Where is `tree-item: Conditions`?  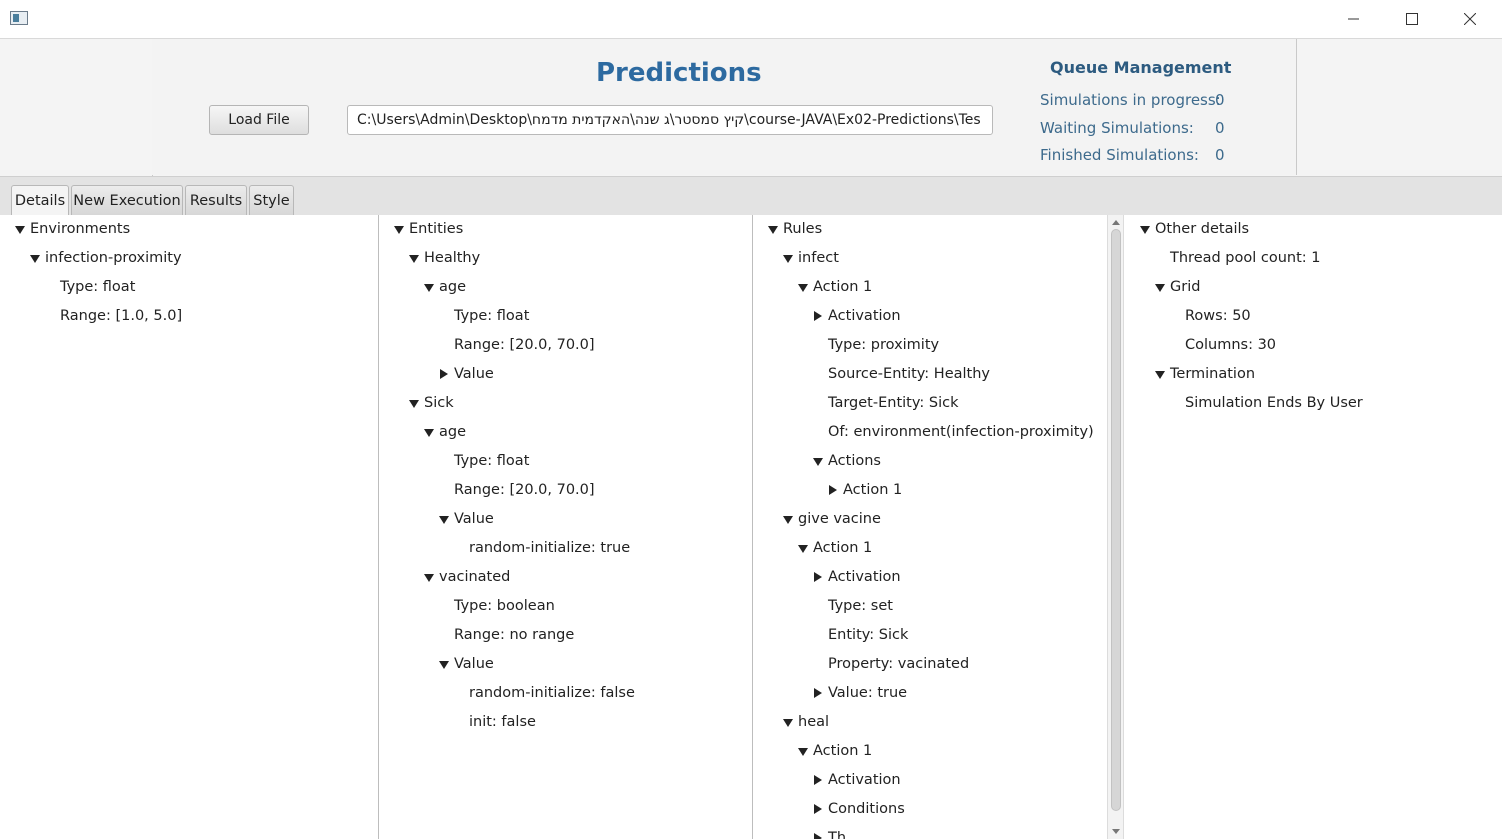
tree-item: Conditions is located at coordinates (930, 809).